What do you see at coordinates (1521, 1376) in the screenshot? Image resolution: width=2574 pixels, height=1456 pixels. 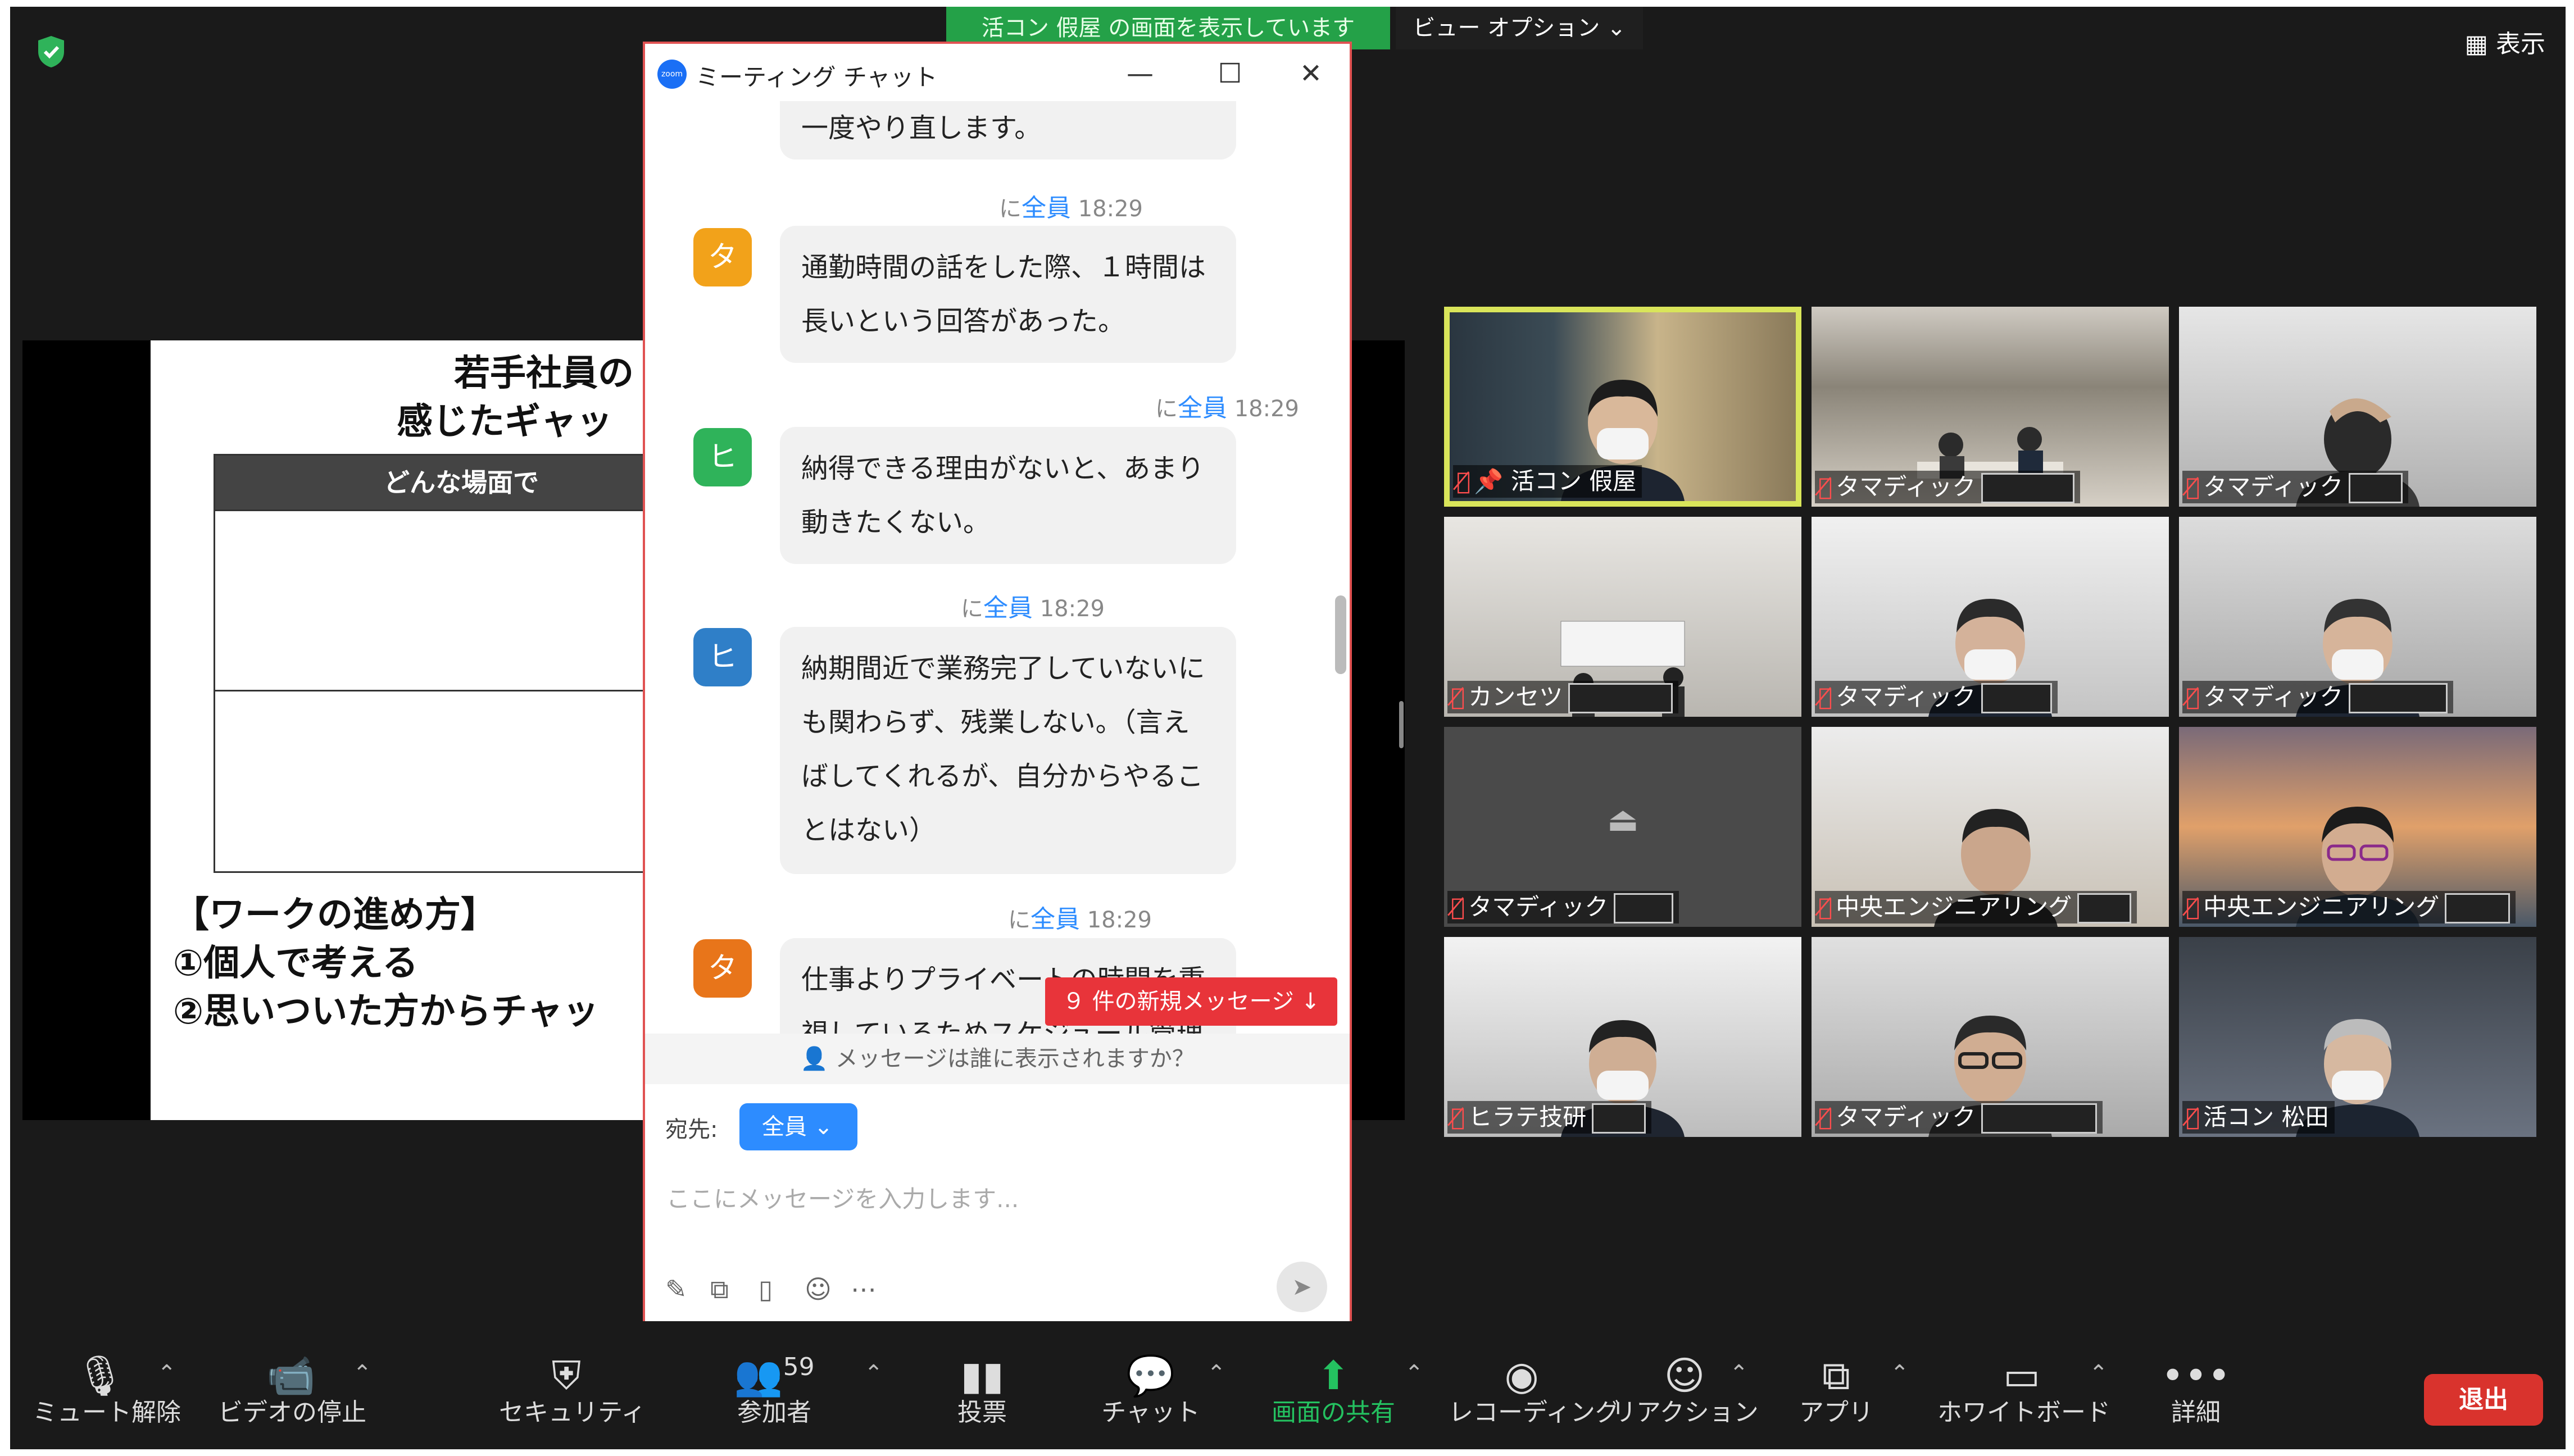 I see `record-icon: ◉` at bounding box center [1521, 1376].